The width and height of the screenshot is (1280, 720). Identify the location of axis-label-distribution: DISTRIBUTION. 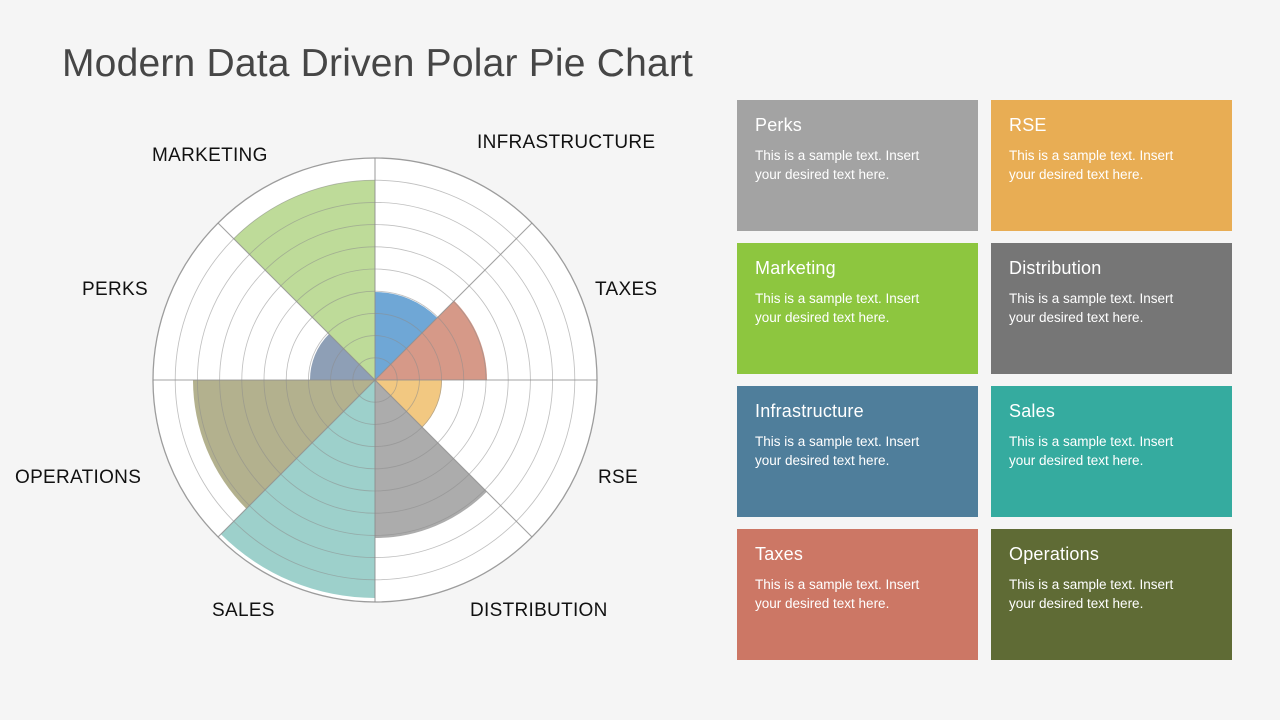
(539, 610).